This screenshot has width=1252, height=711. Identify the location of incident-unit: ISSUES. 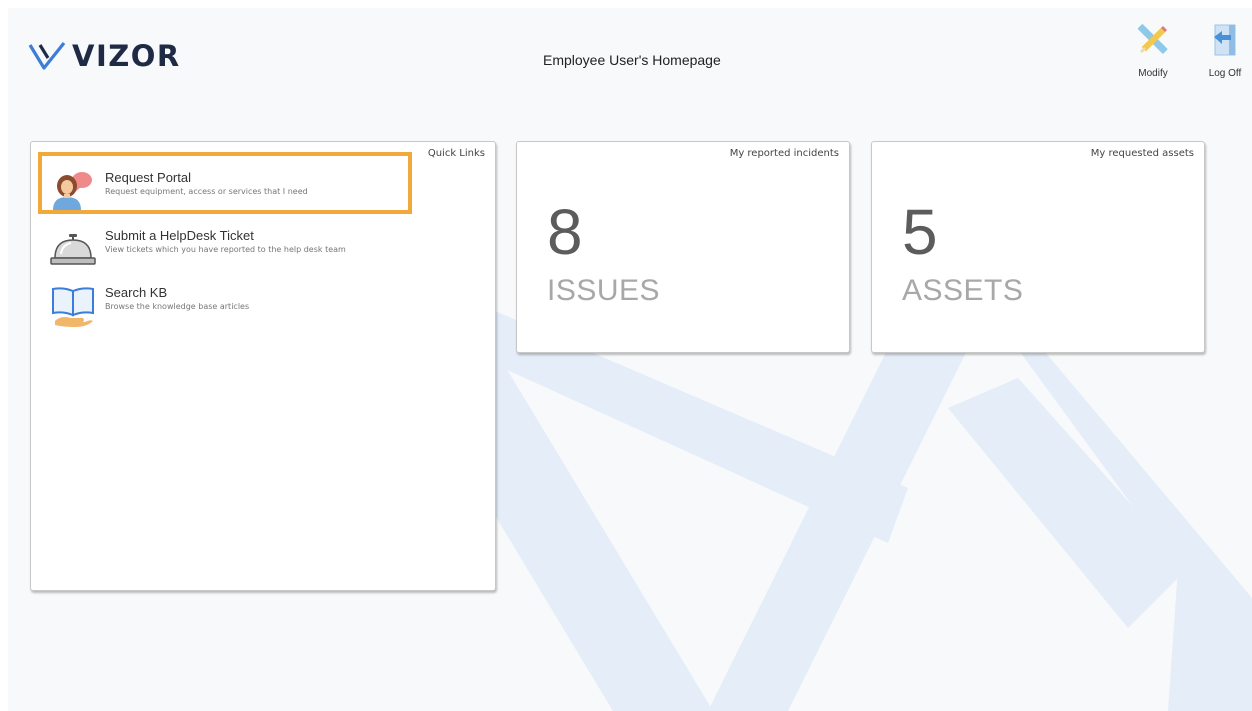
(604, 290).